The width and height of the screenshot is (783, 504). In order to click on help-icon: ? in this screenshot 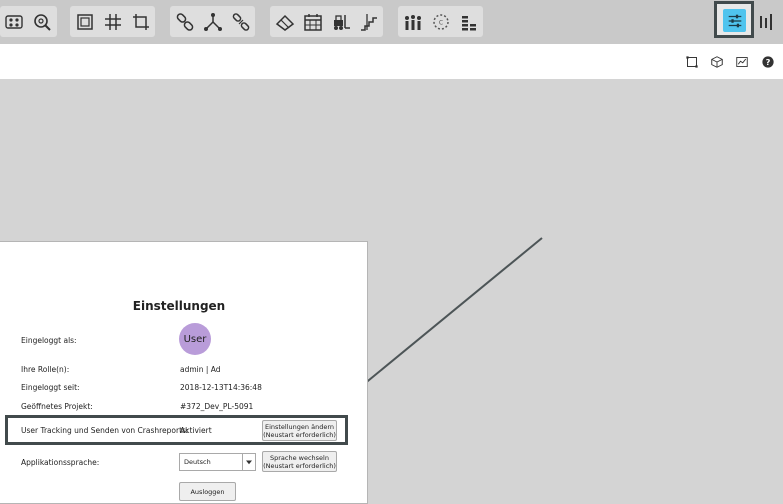, I will do `click(768, 62)`.